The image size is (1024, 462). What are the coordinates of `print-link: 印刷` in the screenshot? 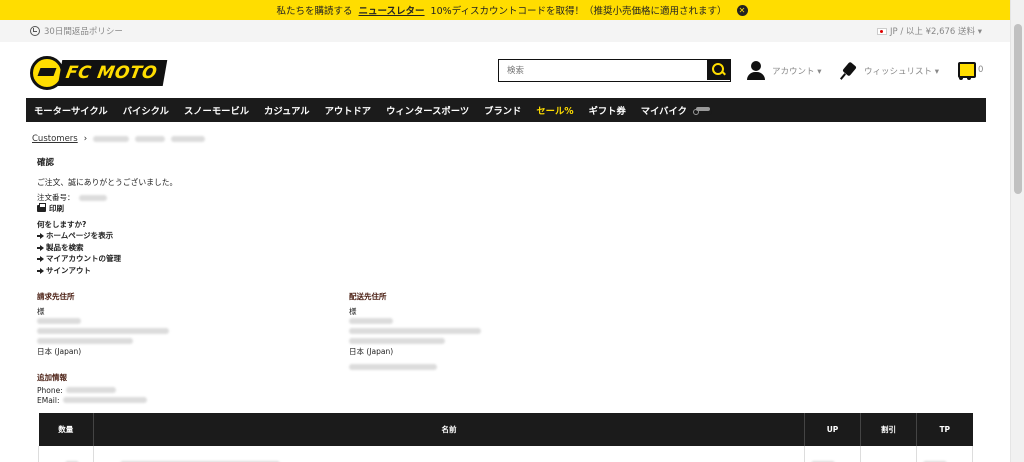 It's located at (50, 208).